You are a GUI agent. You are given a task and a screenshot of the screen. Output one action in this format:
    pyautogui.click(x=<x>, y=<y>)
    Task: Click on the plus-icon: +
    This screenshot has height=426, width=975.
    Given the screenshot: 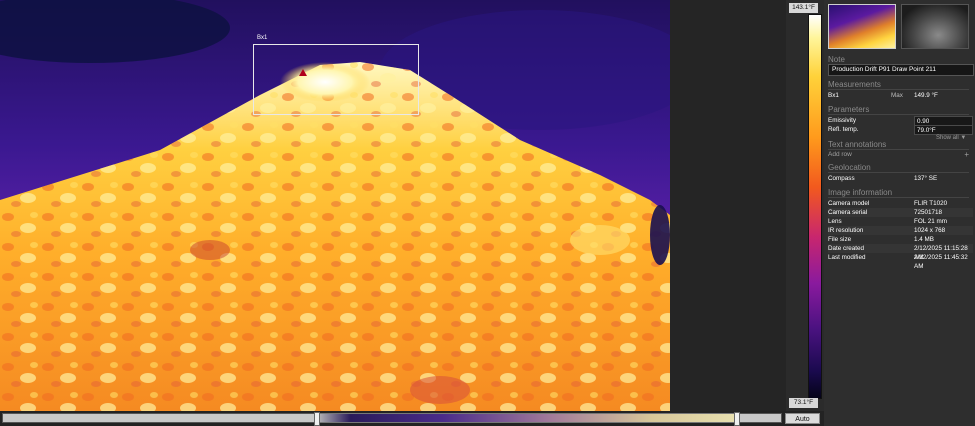 What is the action you would take?
    pyautogui.click(x=966, y=154)
    